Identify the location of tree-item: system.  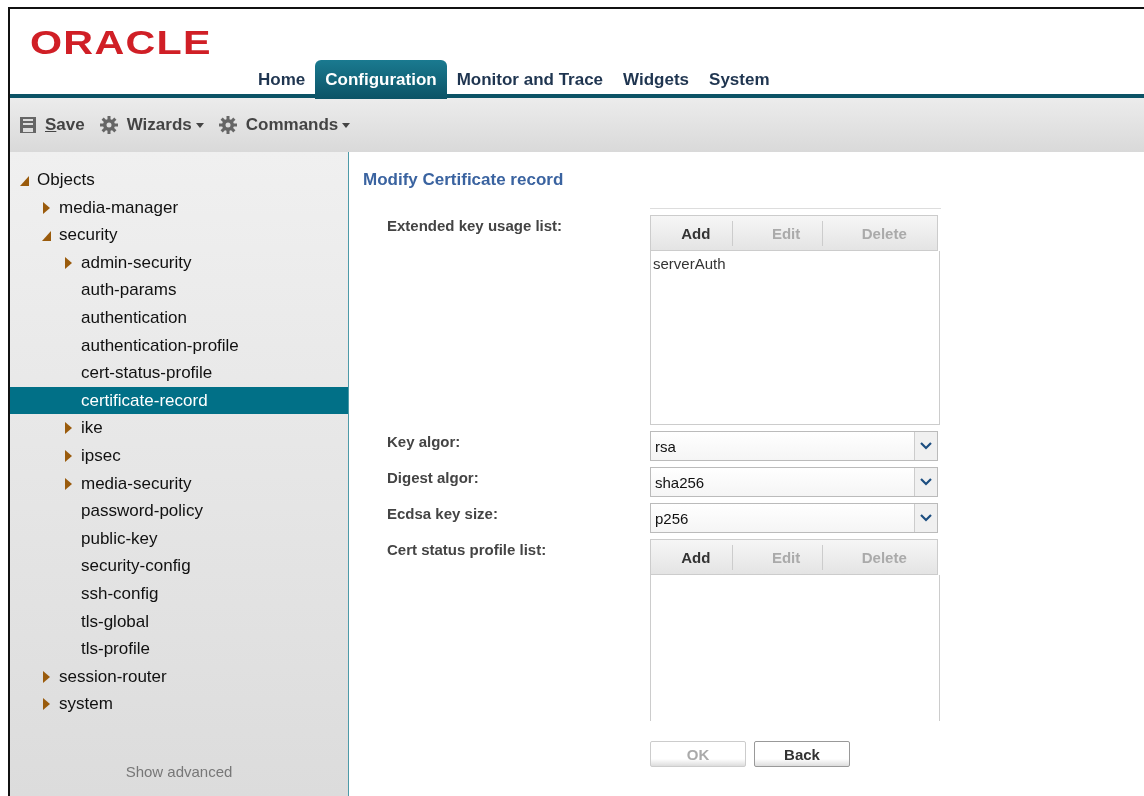
(179, 704).